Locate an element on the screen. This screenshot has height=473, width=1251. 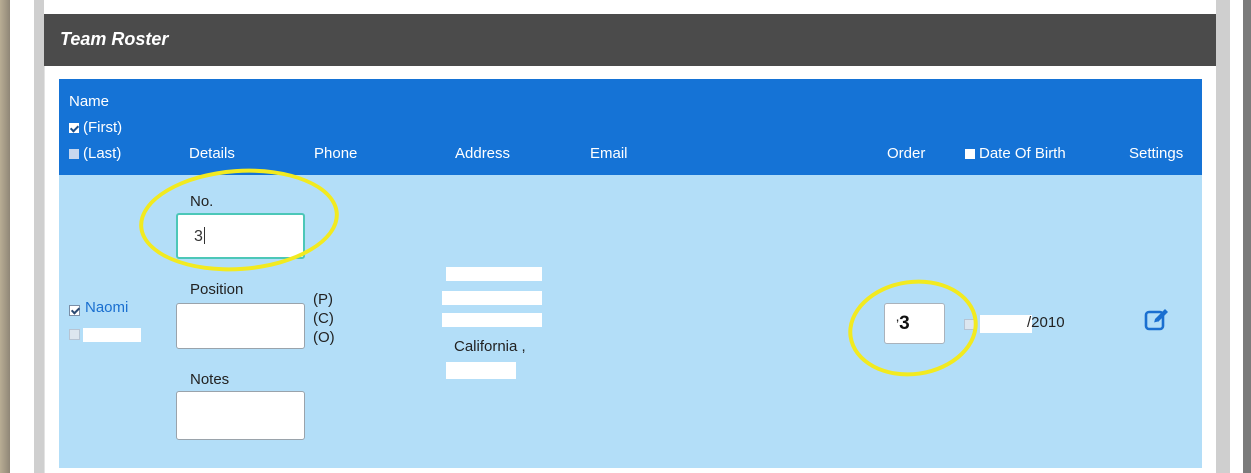
email-column-header: Email is located at coordinates (609, 153).